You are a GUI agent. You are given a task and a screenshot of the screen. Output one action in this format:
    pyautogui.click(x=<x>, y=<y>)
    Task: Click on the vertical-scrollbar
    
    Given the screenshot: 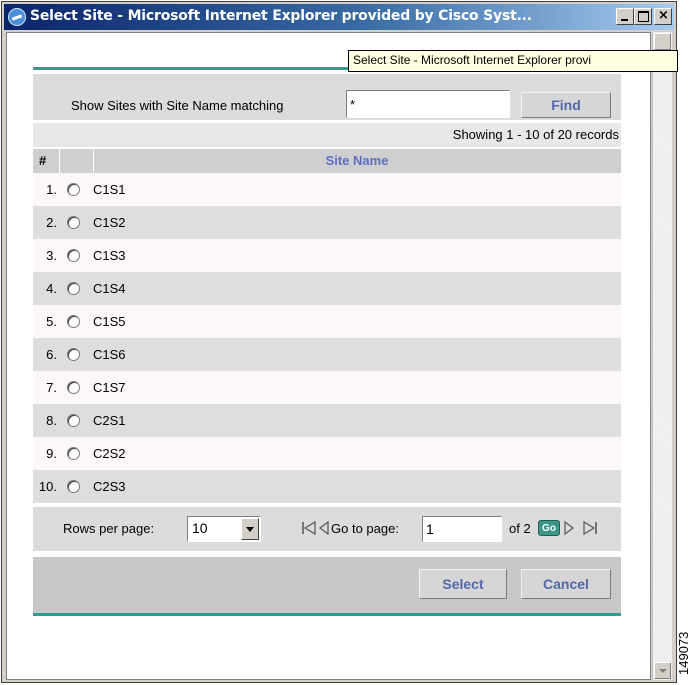 What is the action you would take?
    pyautogui.click(x=662, y=356)
    